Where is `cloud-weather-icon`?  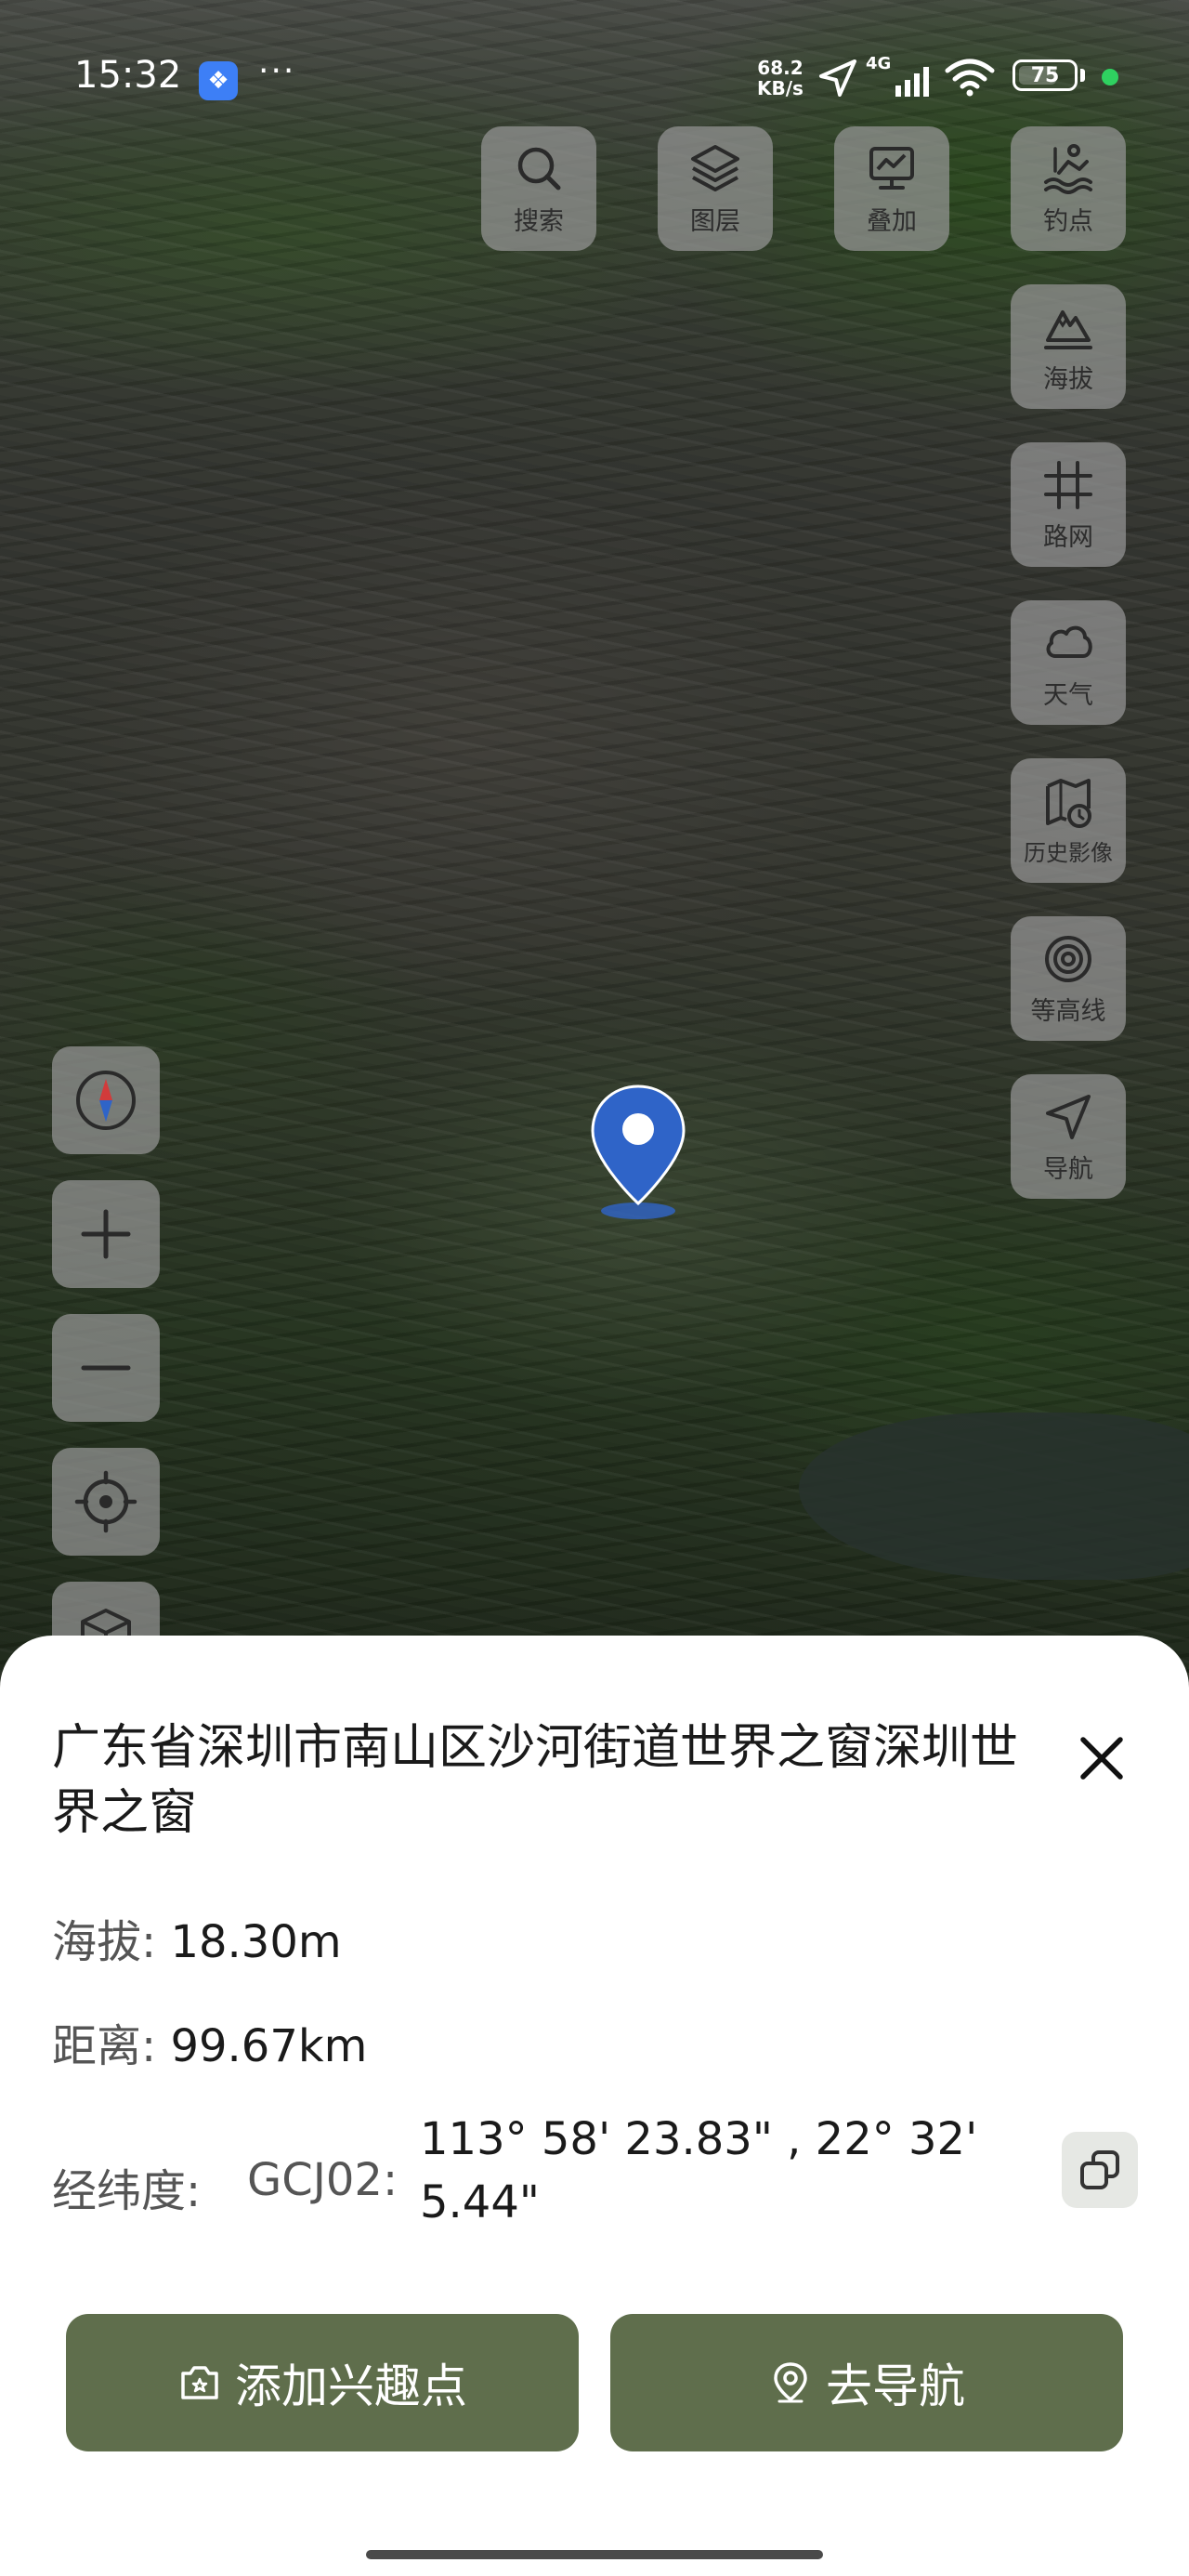 cloud-weather-icon is located at coordinates (1069, 641).